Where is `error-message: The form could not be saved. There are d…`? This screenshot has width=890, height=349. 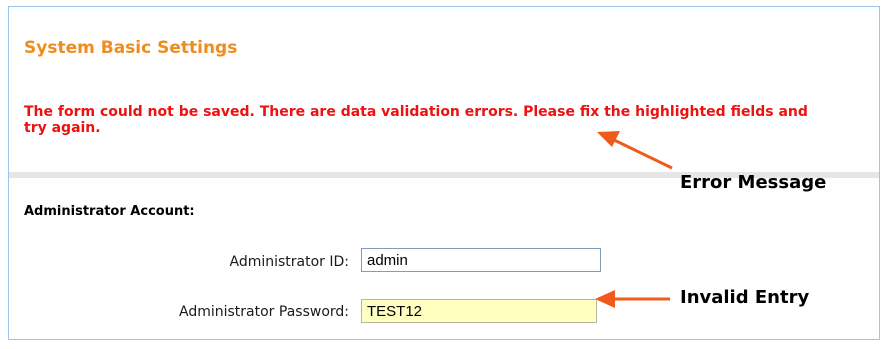 error-message: The form could not be saved. There are d… is located at coordinates (416, 120).